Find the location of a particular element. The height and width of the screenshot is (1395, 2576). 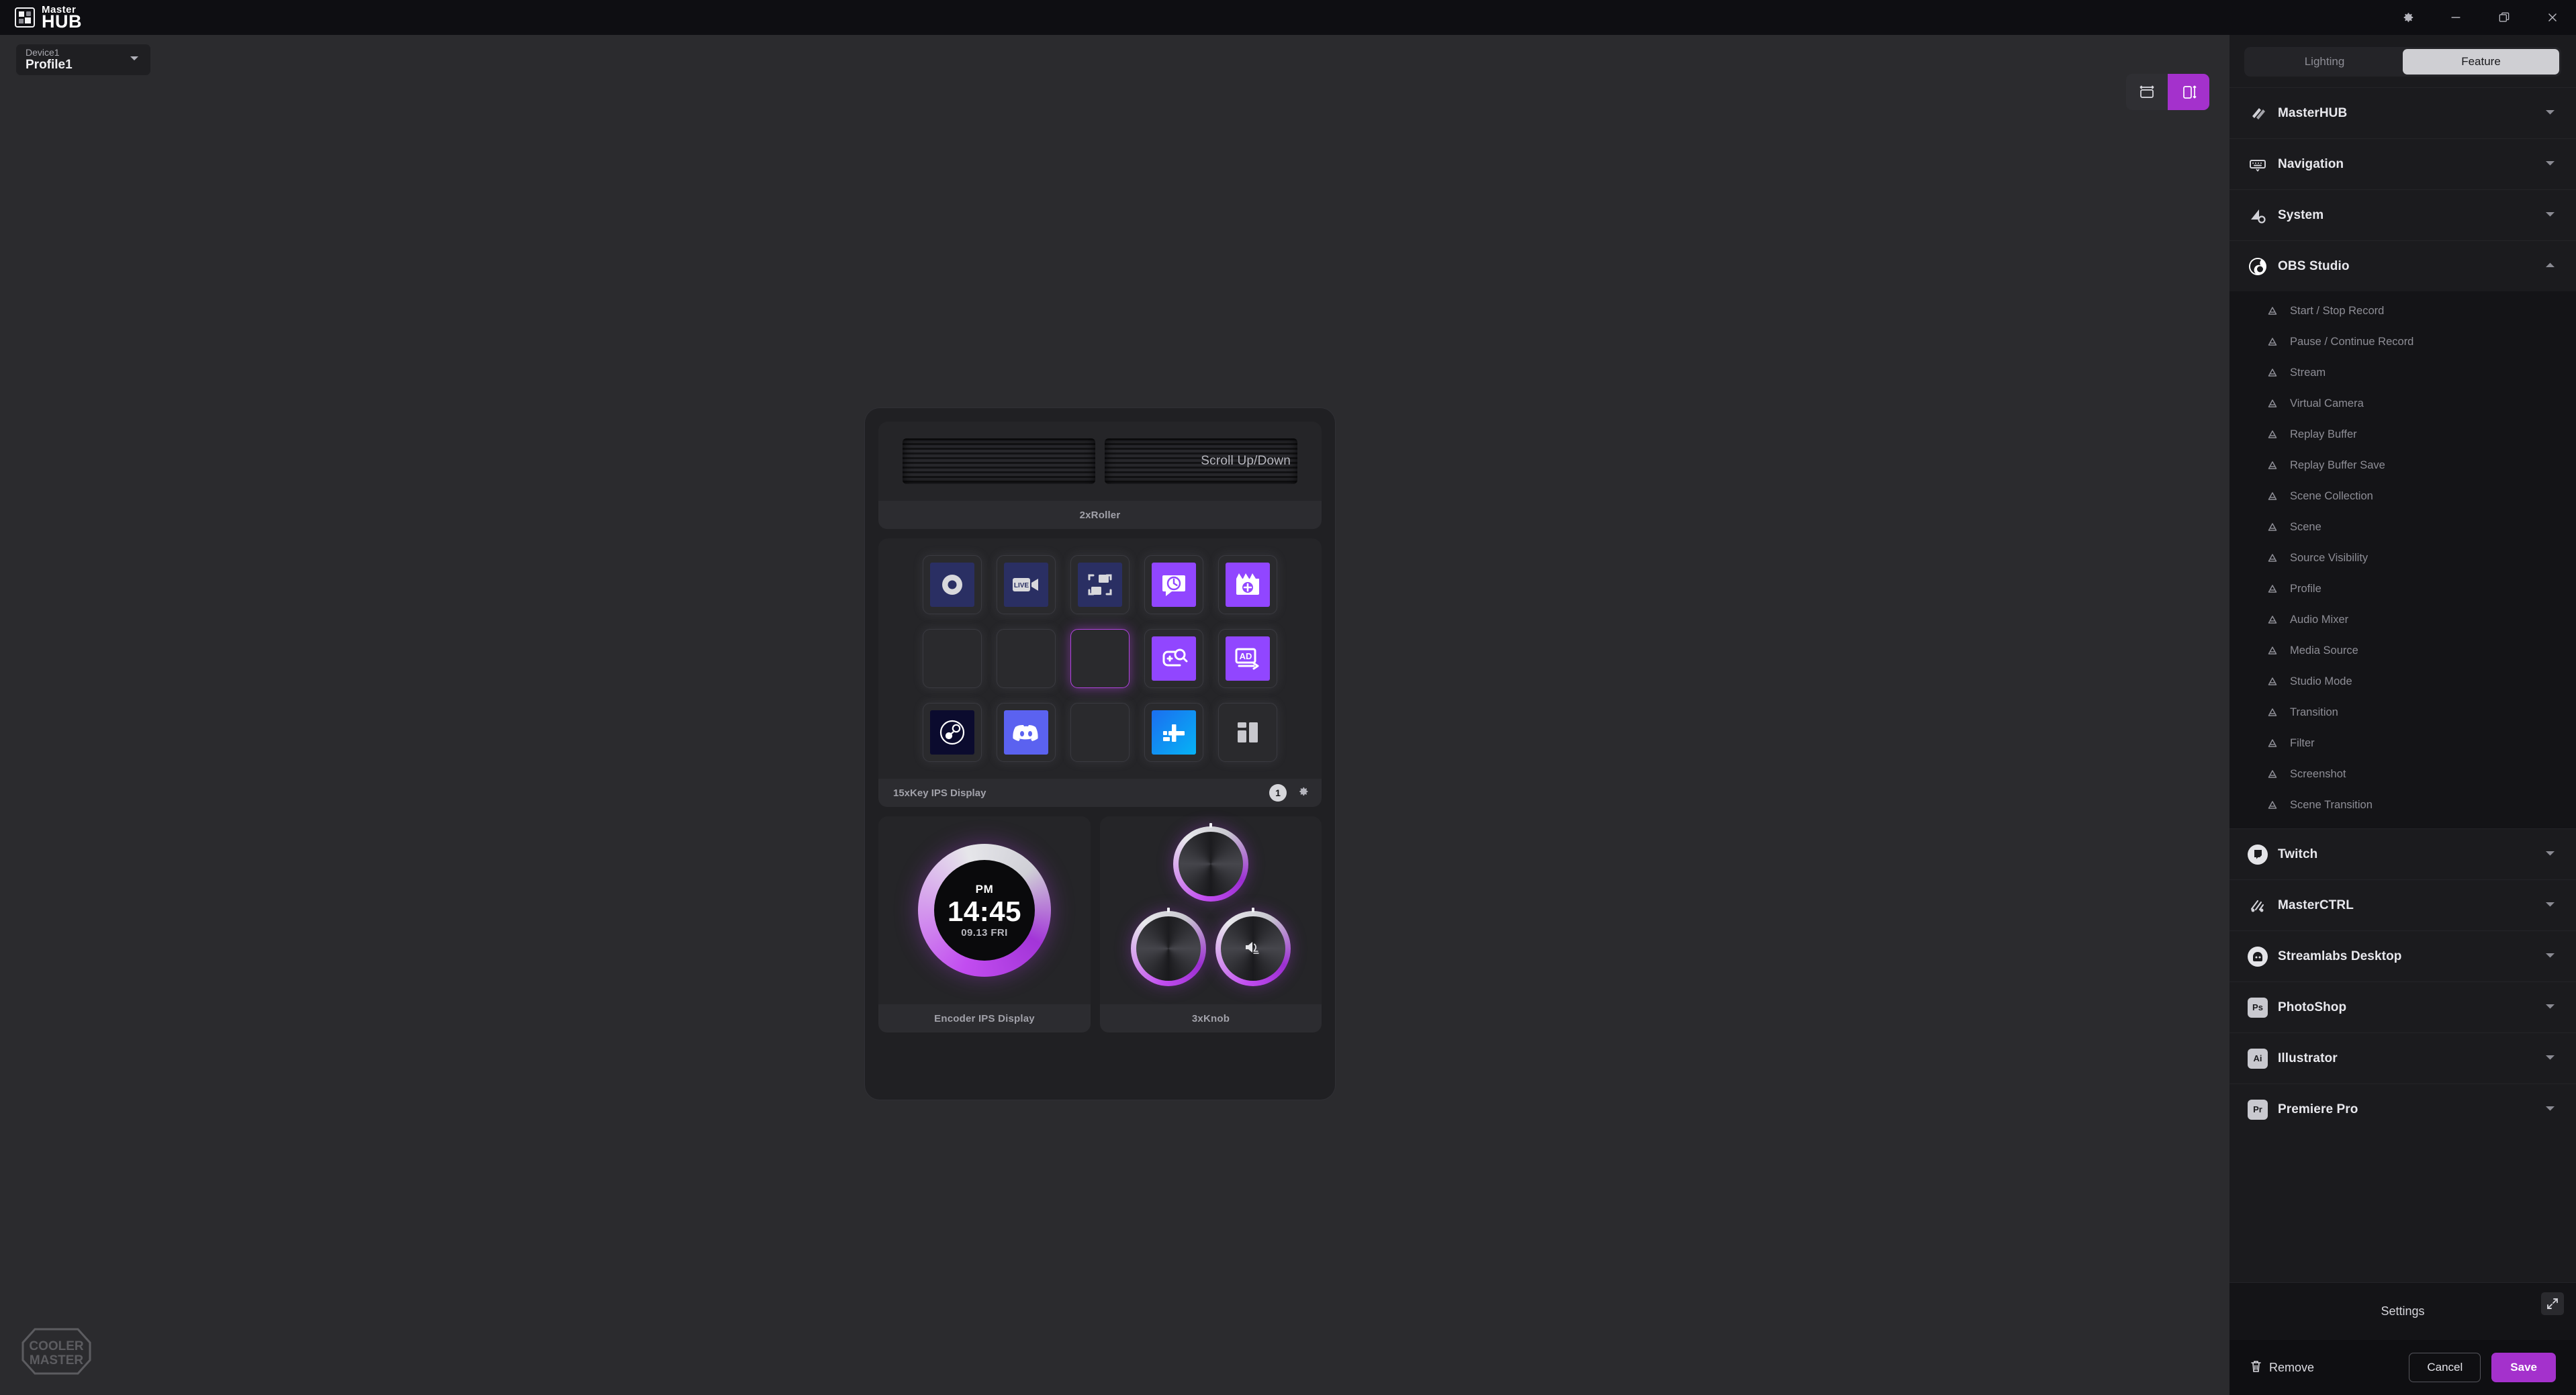

obs-subitem: Replay Buffer is located at coordinates (2402, 434).